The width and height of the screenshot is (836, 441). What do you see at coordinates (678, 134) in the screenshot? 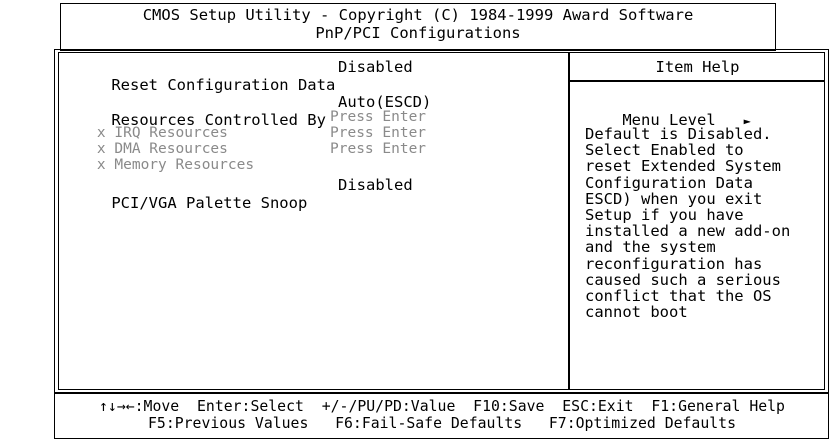
I see `help-line: Default is Disabled.` at bounding box center [678, 134].